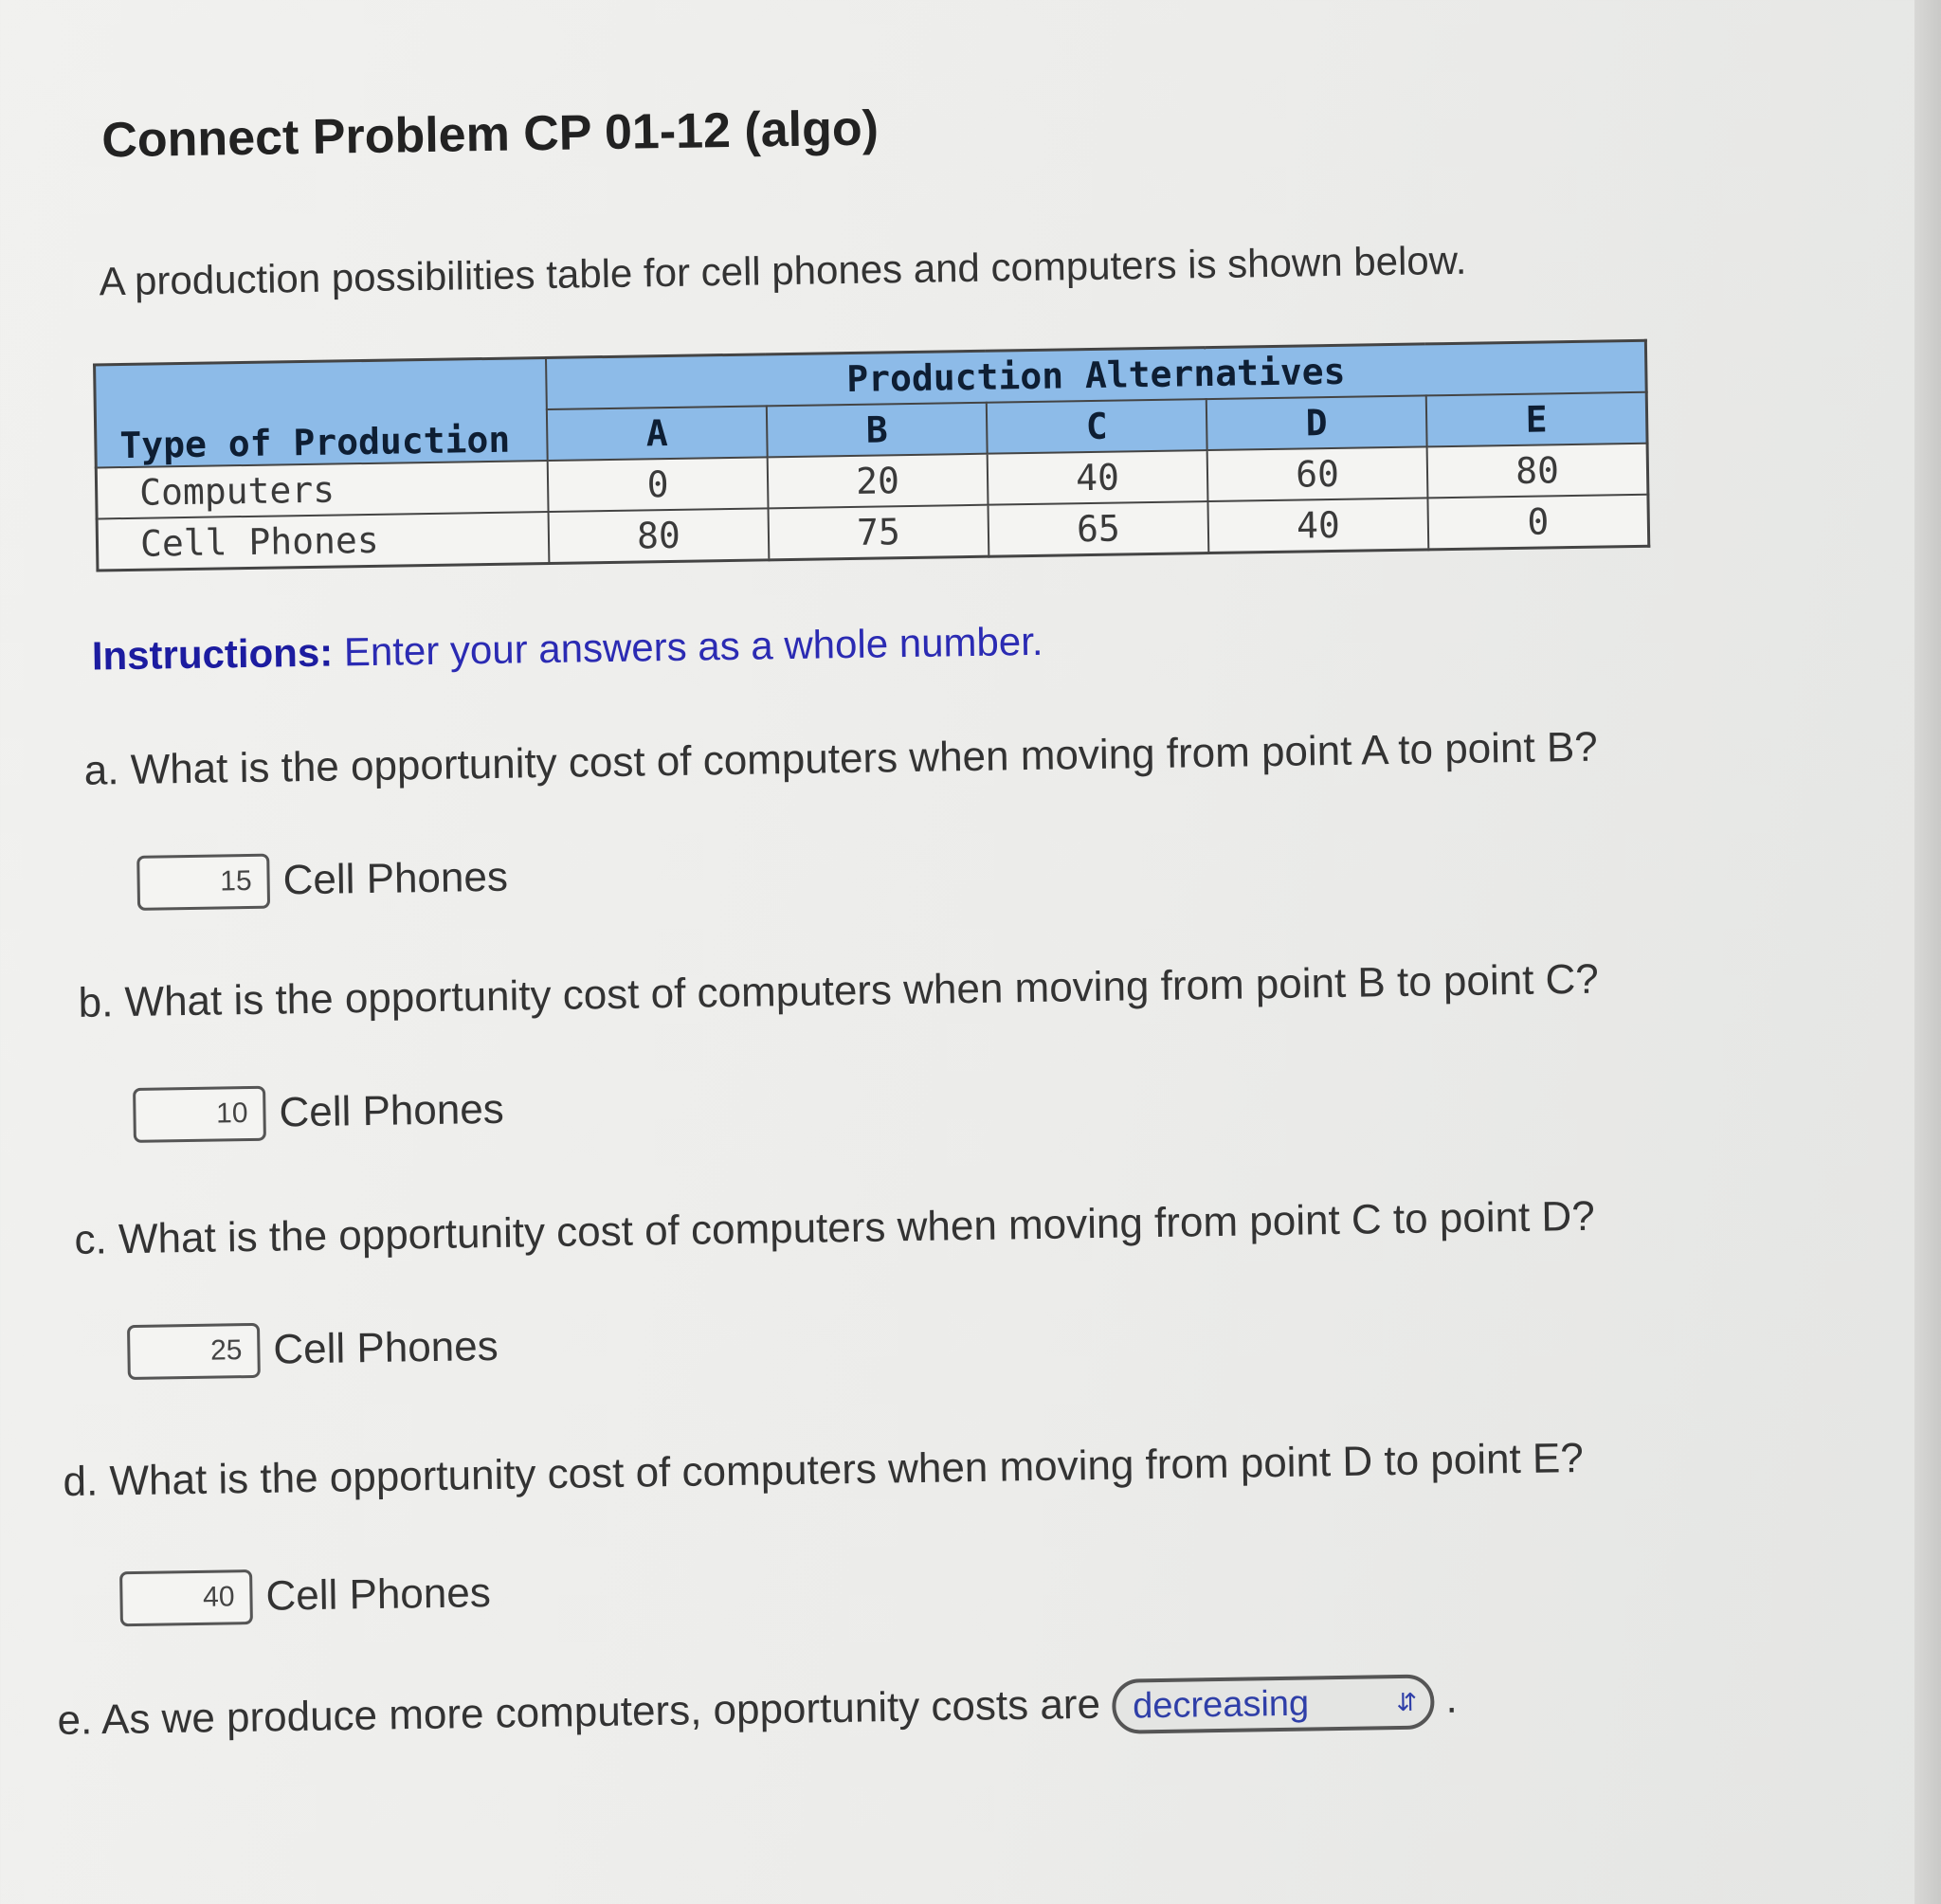 The height and width of the screenshot is (1904, 1941). What do you see at coordinates (186, 1598) in the screenshot?
I see `answer-input-d: 40` at bounding box center [186, 1598].